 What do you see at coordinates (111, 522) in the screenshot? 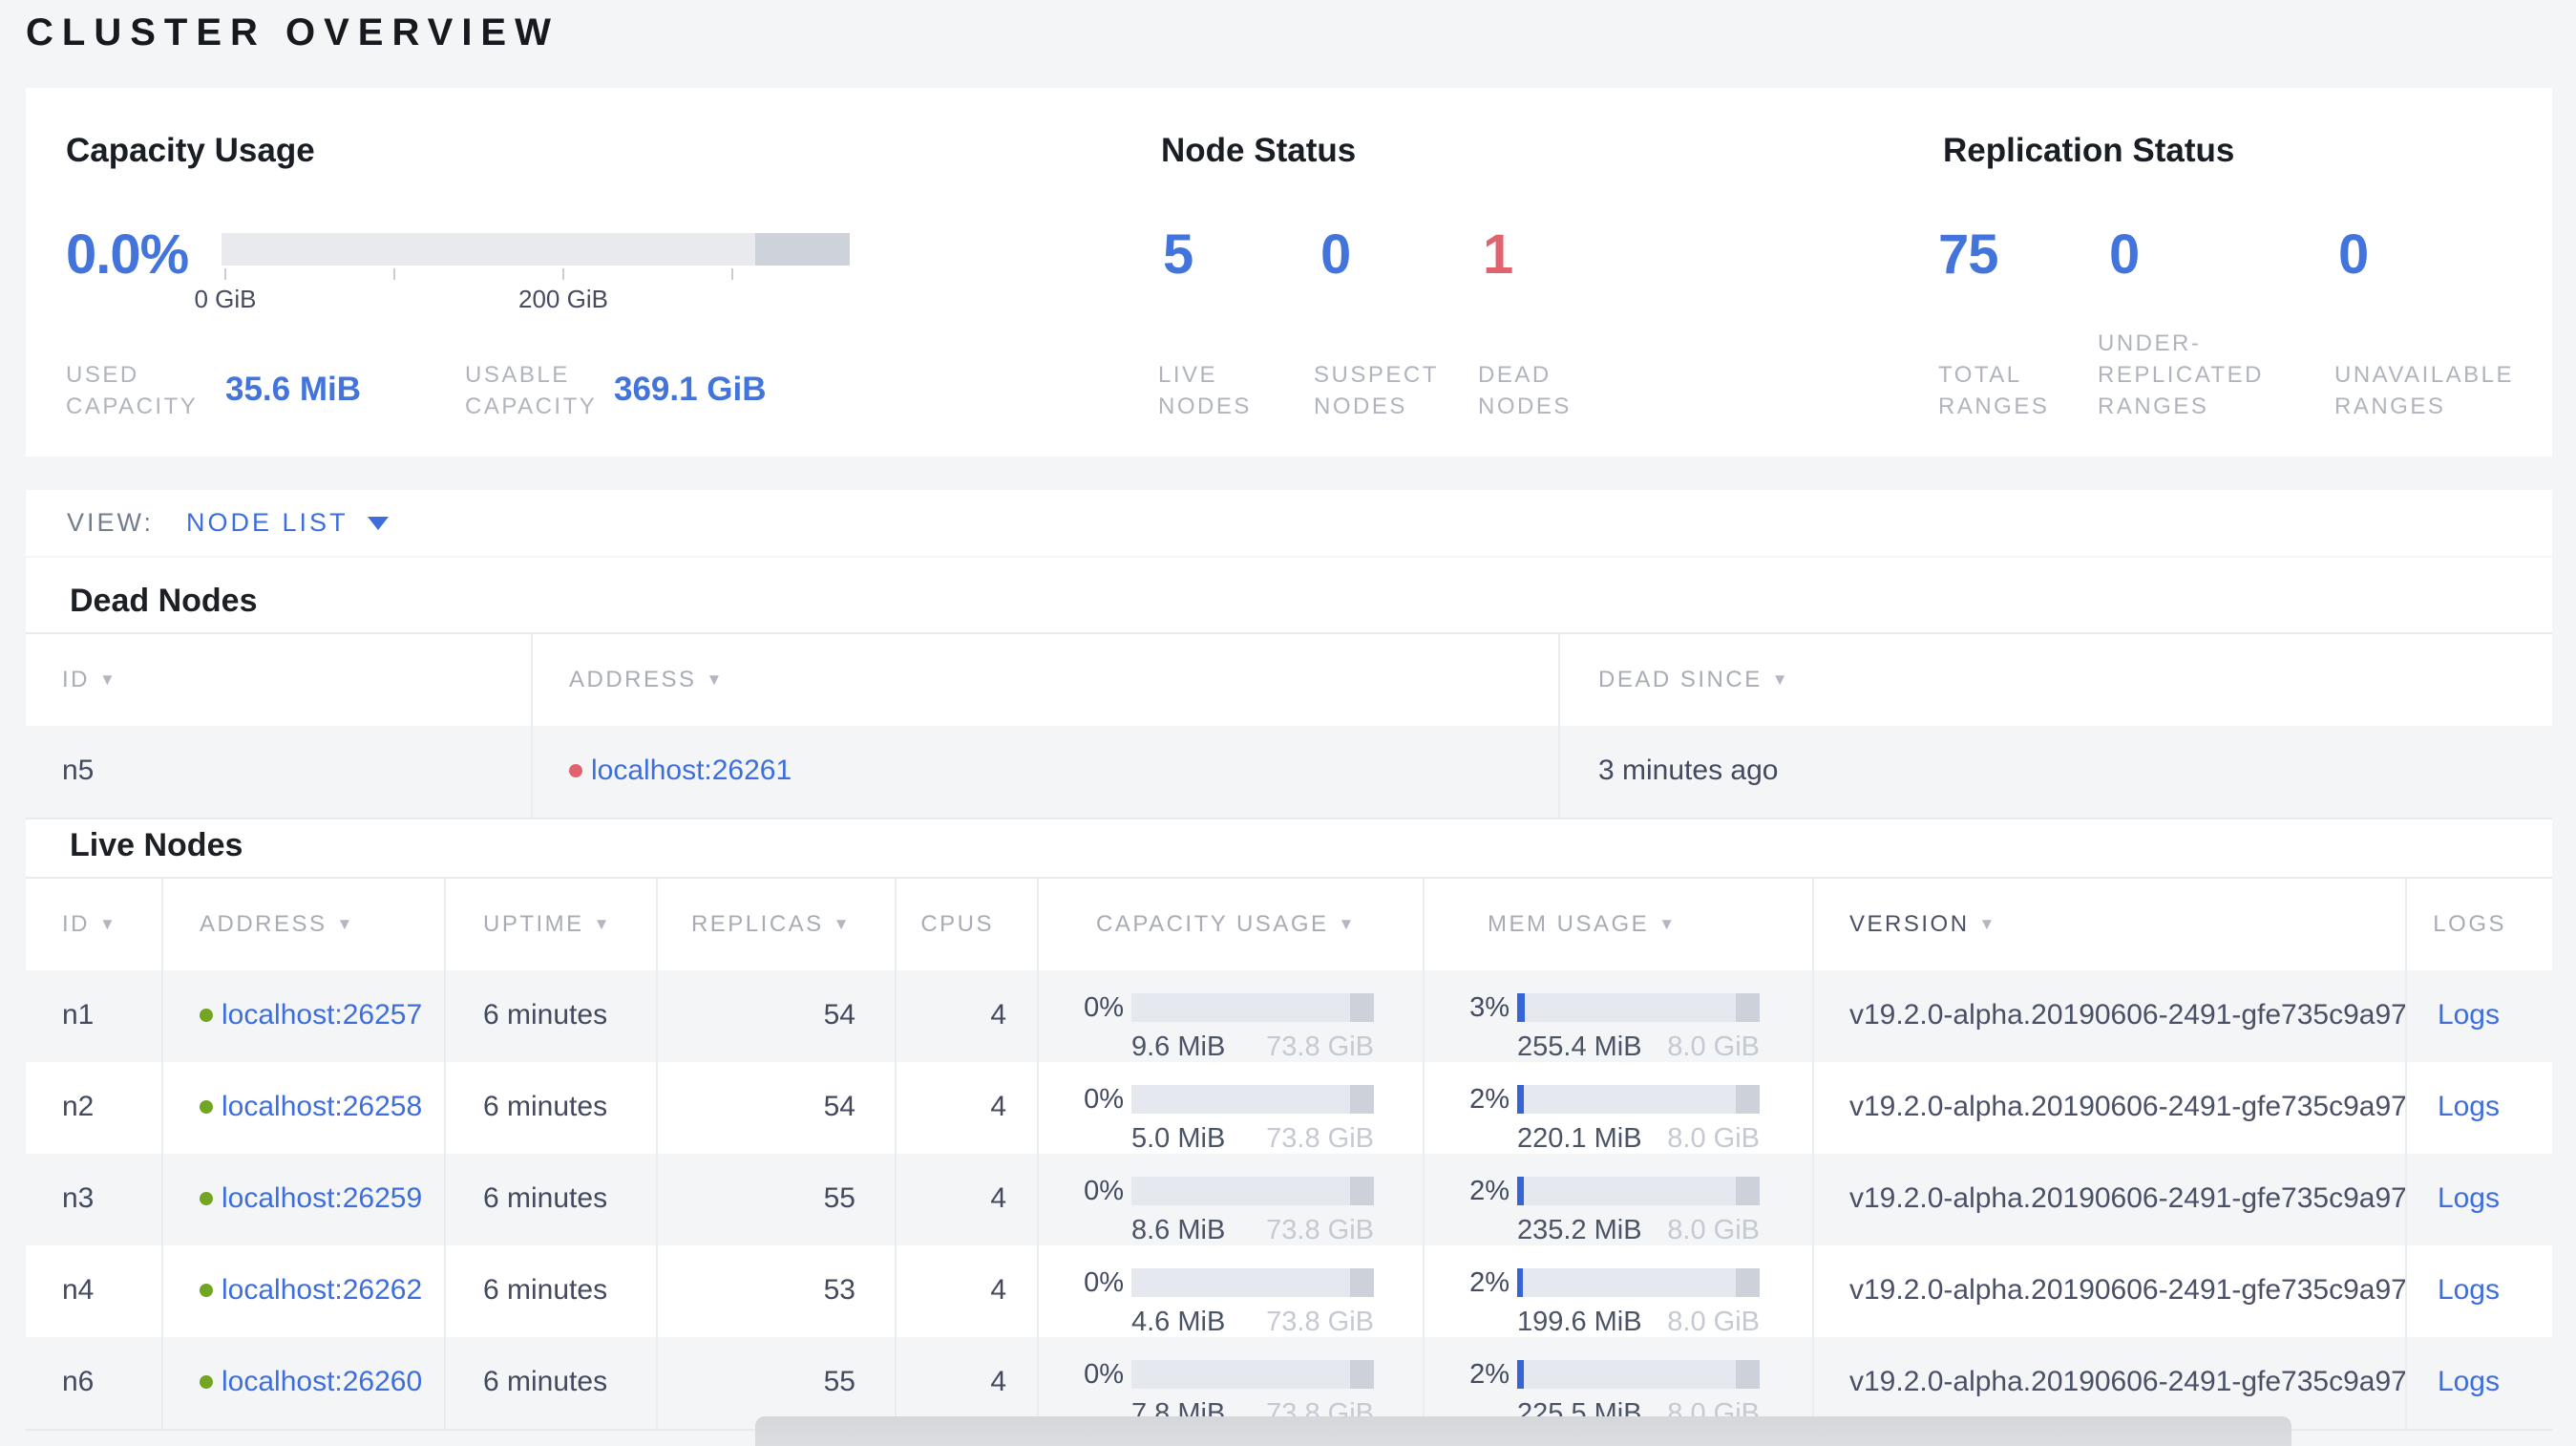
I see `view-label: VIEW:` at bounding box center [111, 522].